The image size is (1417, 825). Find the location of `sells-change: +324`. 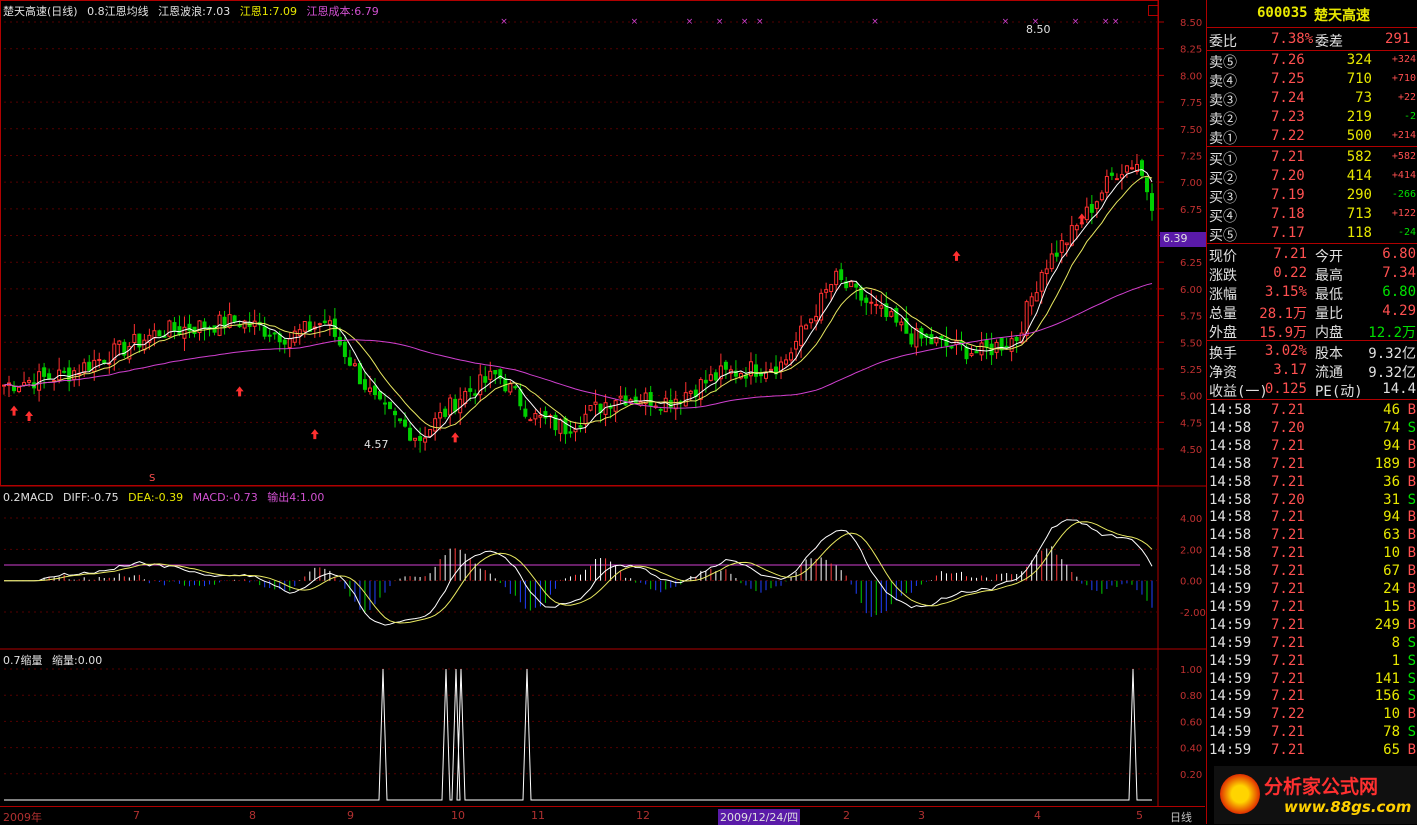

sells-change: +324 is located at coordinates (1403, 59).